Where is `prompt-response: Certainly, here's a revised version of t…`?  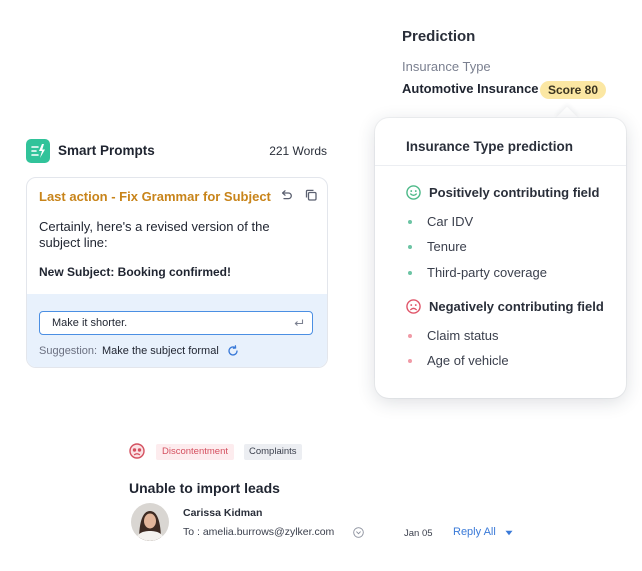 prompt-response: Certainly, here's a revised version of t… is located at coordinates (154, 234).